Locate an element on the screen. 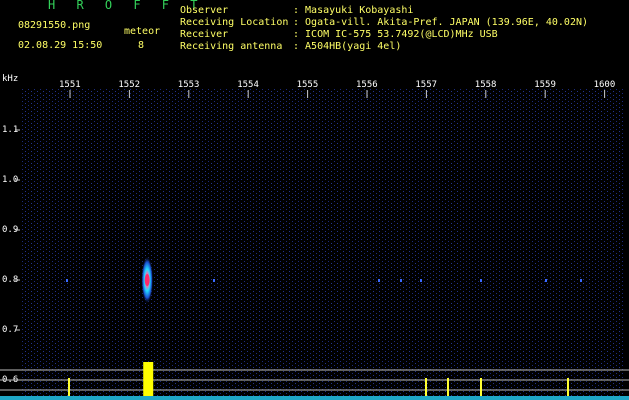  antenna-value: : A504HB(yagi 4el) is located at coordinates (347, 46).